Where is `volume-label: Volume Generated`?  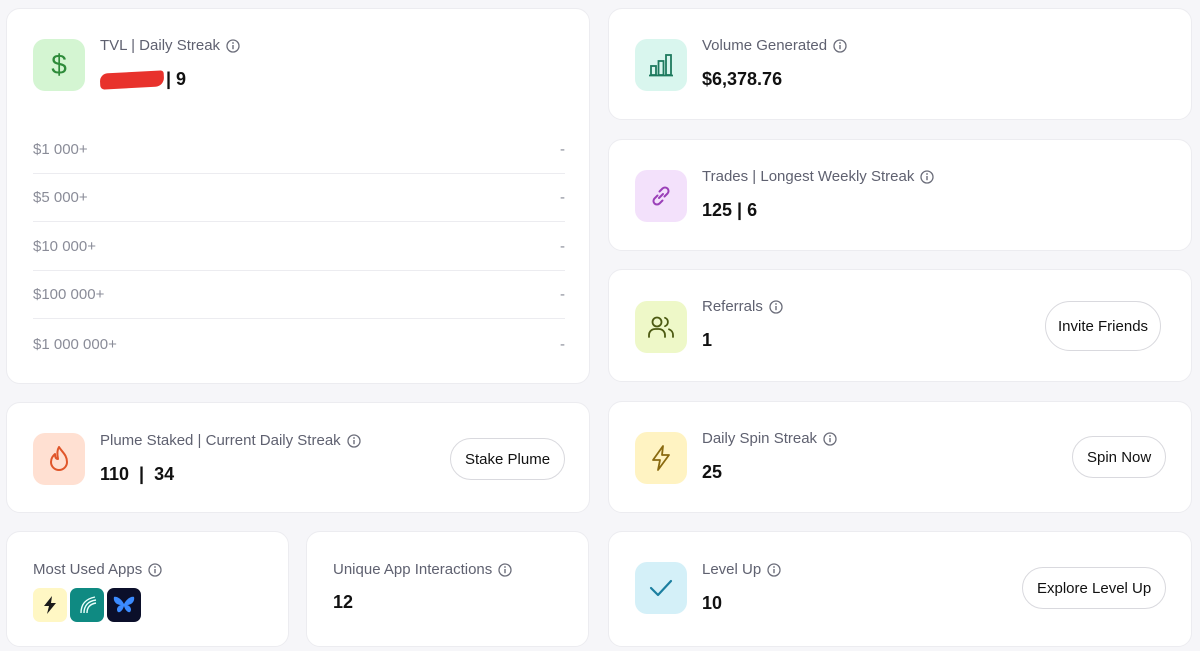
volume-label: Volume Generated is located at coordinates (774, 45).